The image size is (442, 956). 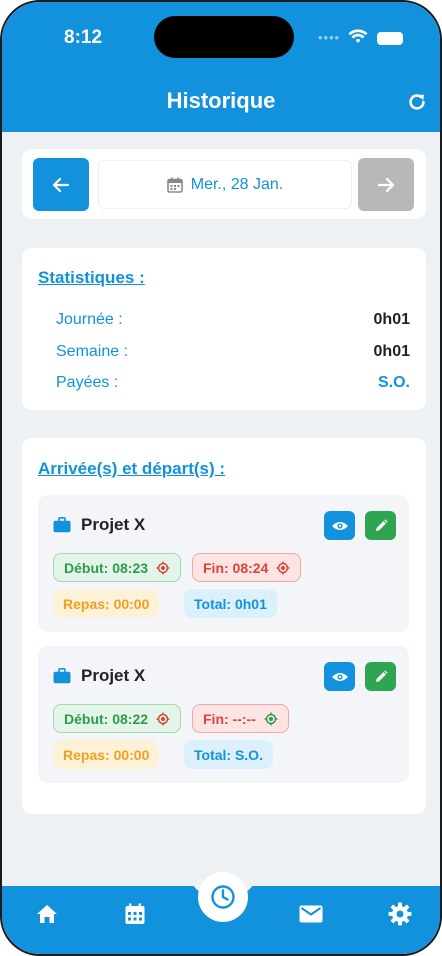 I want to click on app-header: 8:12 •••• Historique, so click(x=221, y=67).